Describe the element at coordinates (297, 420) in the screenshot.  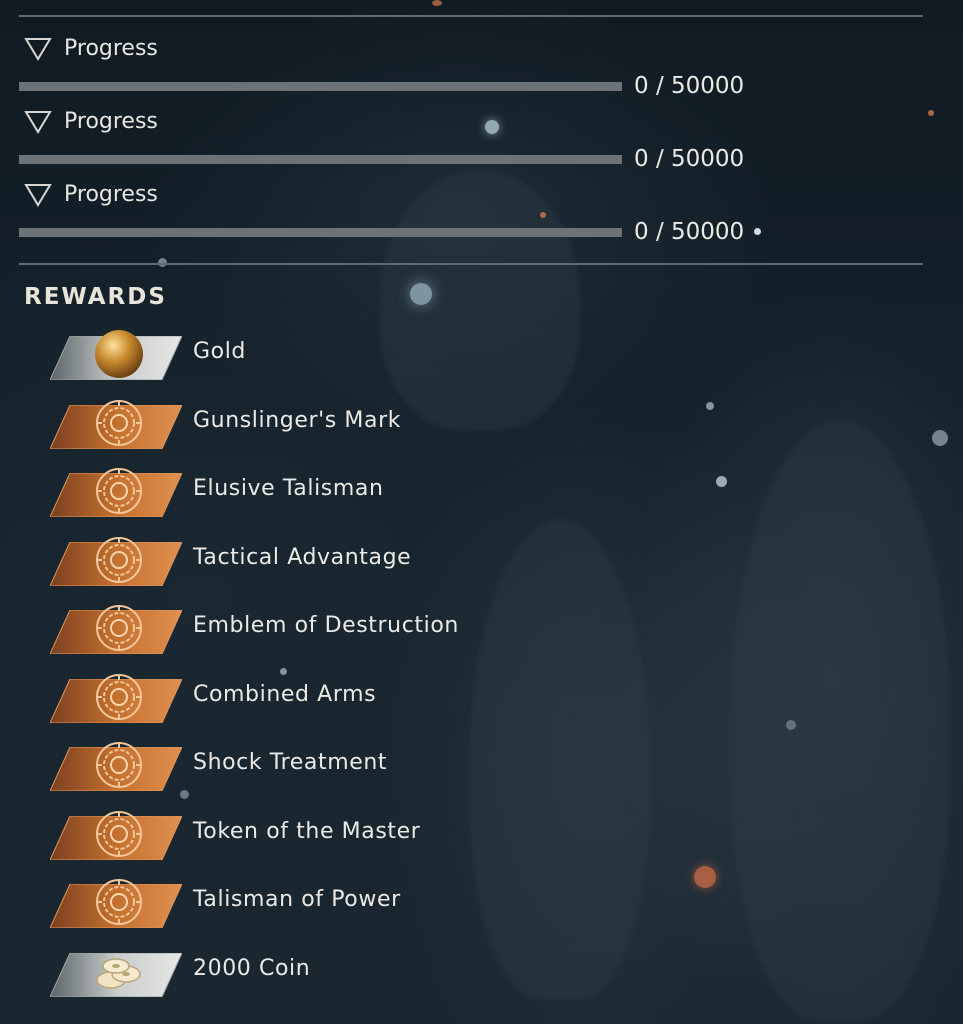
I see `reward-label: Gunslinger's Mark` at that location.